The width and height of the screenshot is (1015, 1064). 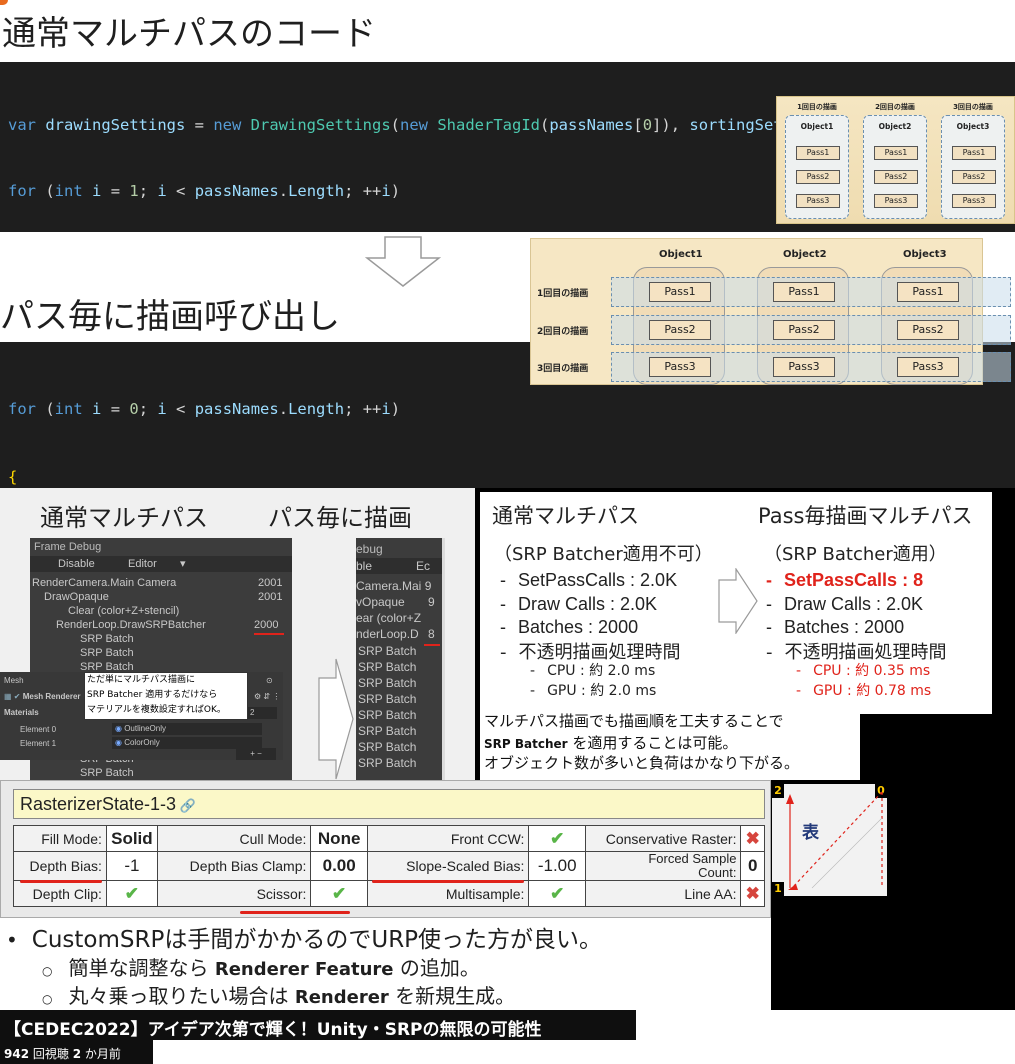 What do you see at coordinates (834, 840) in the screenshot?
I see `diagonal-arrow-icon` at bounding box center [834, 840].